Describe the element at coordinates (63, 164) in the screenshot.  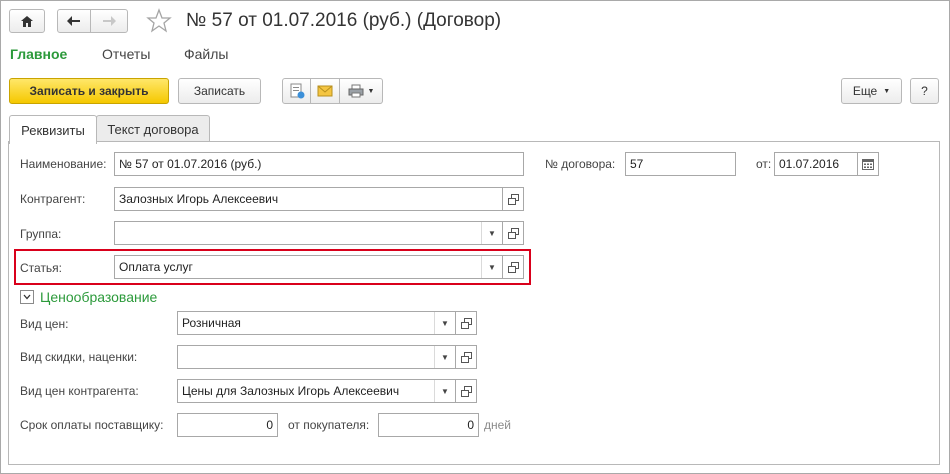
I see `name-label: Наименование:` at that location.